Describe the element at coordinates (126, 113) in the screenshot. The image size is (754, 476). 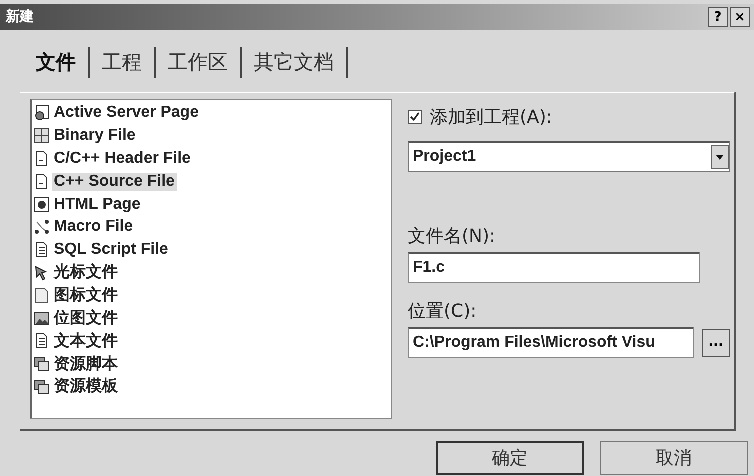
I see `list-item: Active Server Page` at that location.